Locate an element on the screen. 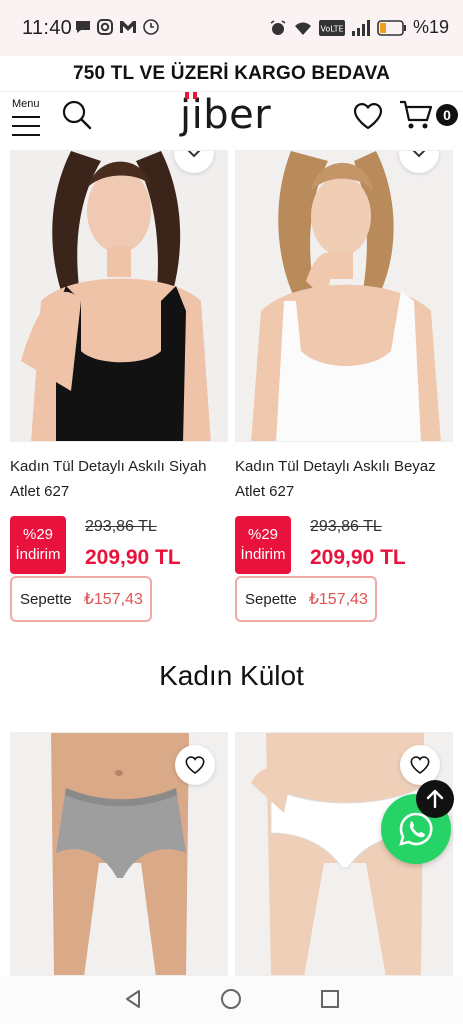 The height and width of the screenshot is (1024, 463). cart-button is located at coordinates (416, 115).